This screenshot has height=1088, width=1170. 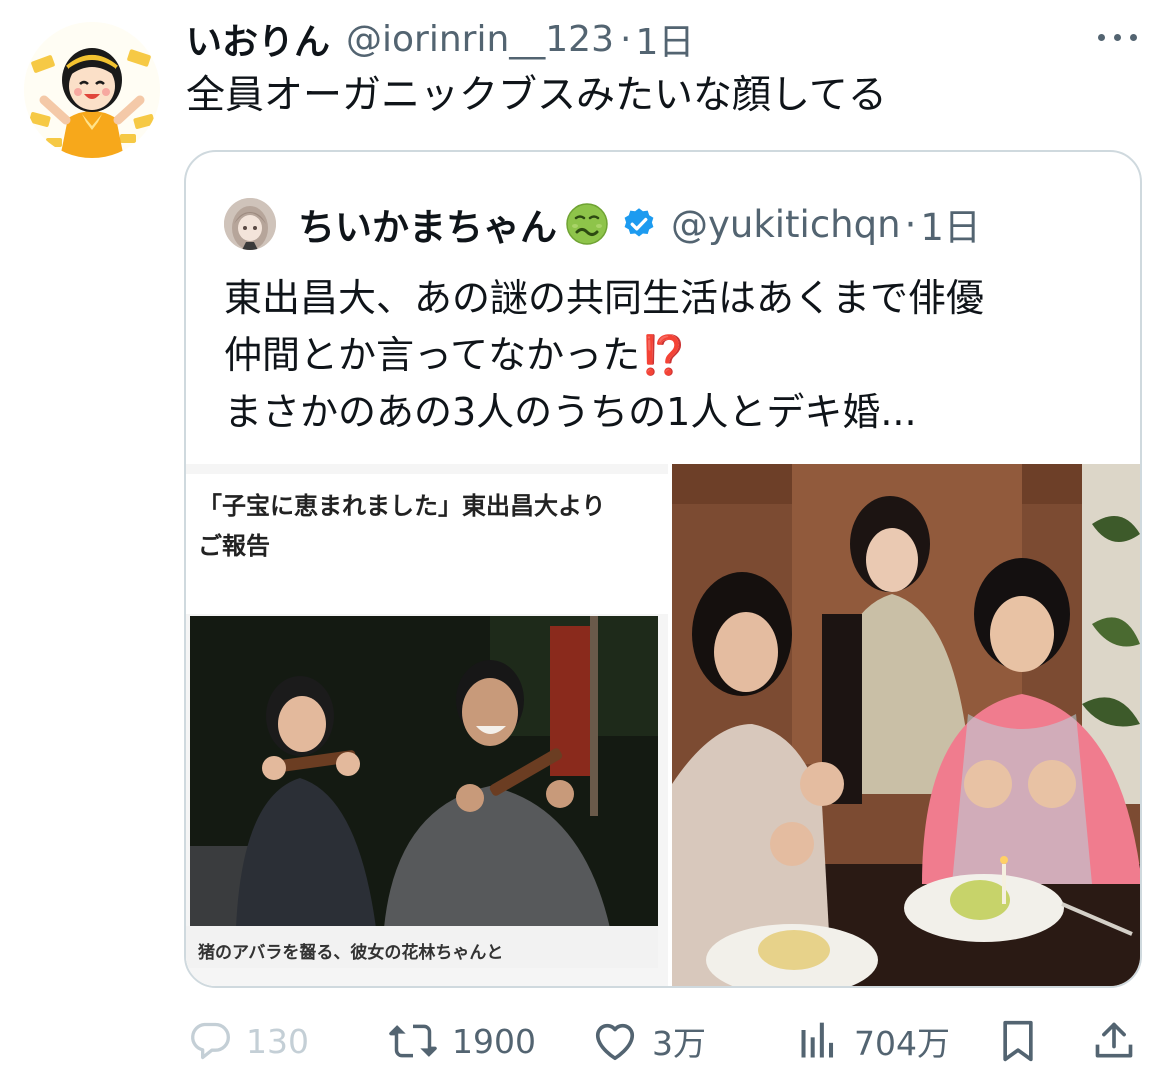 I want to click on share-button, so click(x=1114, y=1041).